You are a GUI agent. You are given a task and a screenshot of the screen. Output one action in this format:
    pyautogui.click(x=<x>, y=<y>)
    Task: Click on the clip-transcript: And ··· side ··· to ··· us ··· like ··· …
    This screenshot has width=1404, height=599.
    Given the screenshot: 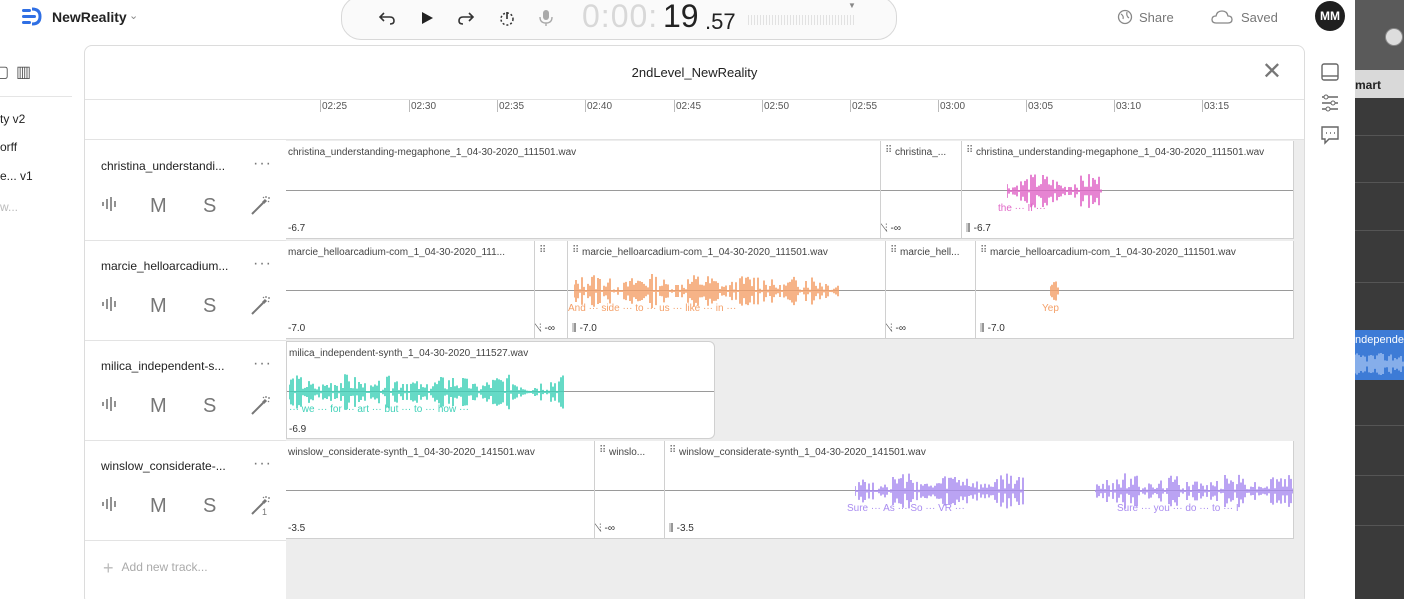 What is the action you would take?
    pyautogui.click(x=652, y=308)
    